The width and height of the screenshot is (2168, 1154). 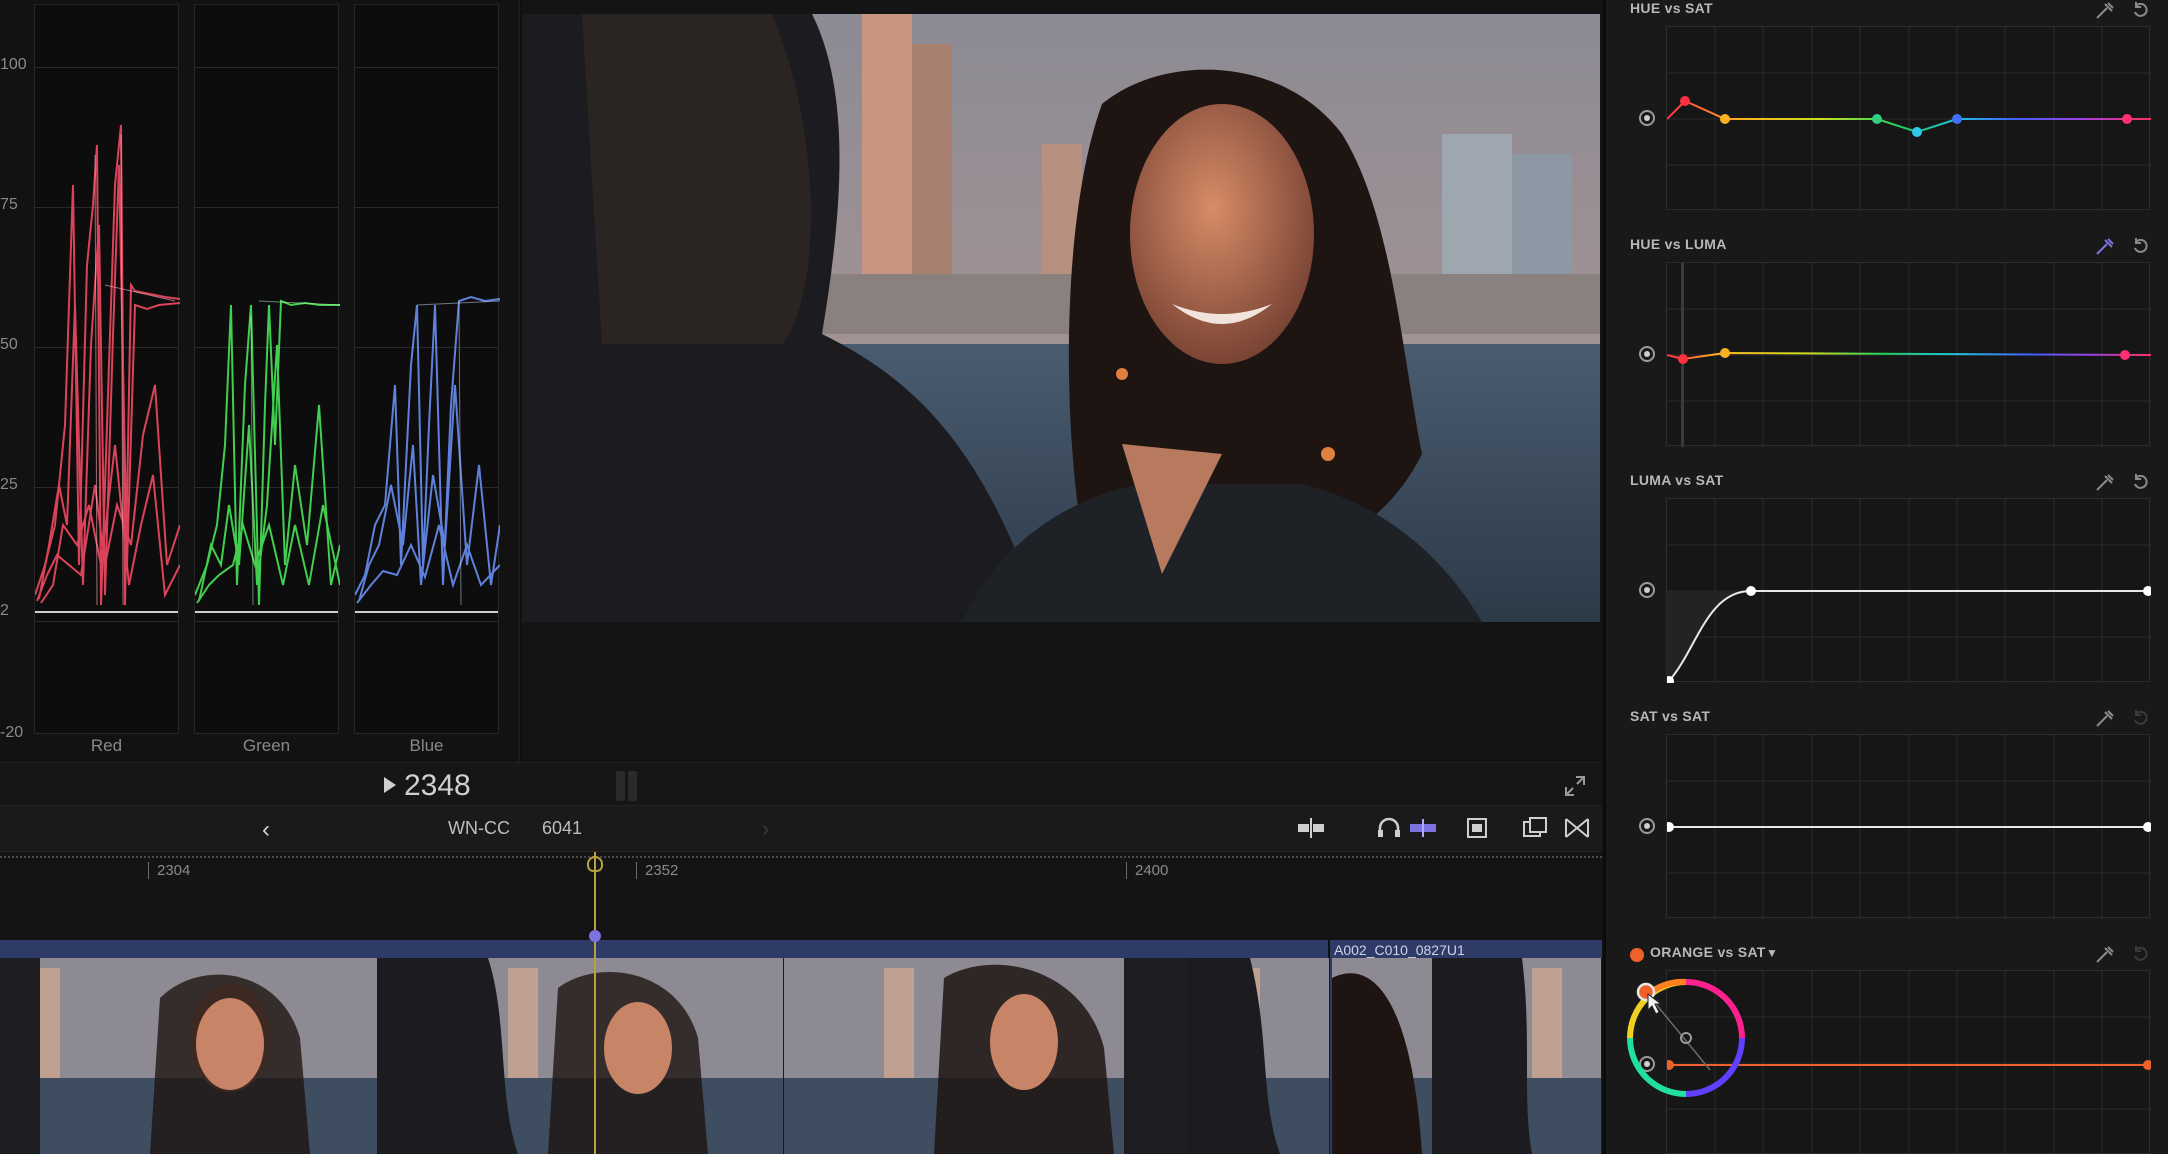 I want to click on sat-vs-sat-section: SAT vs SAT, so click(x=1887, y=826).